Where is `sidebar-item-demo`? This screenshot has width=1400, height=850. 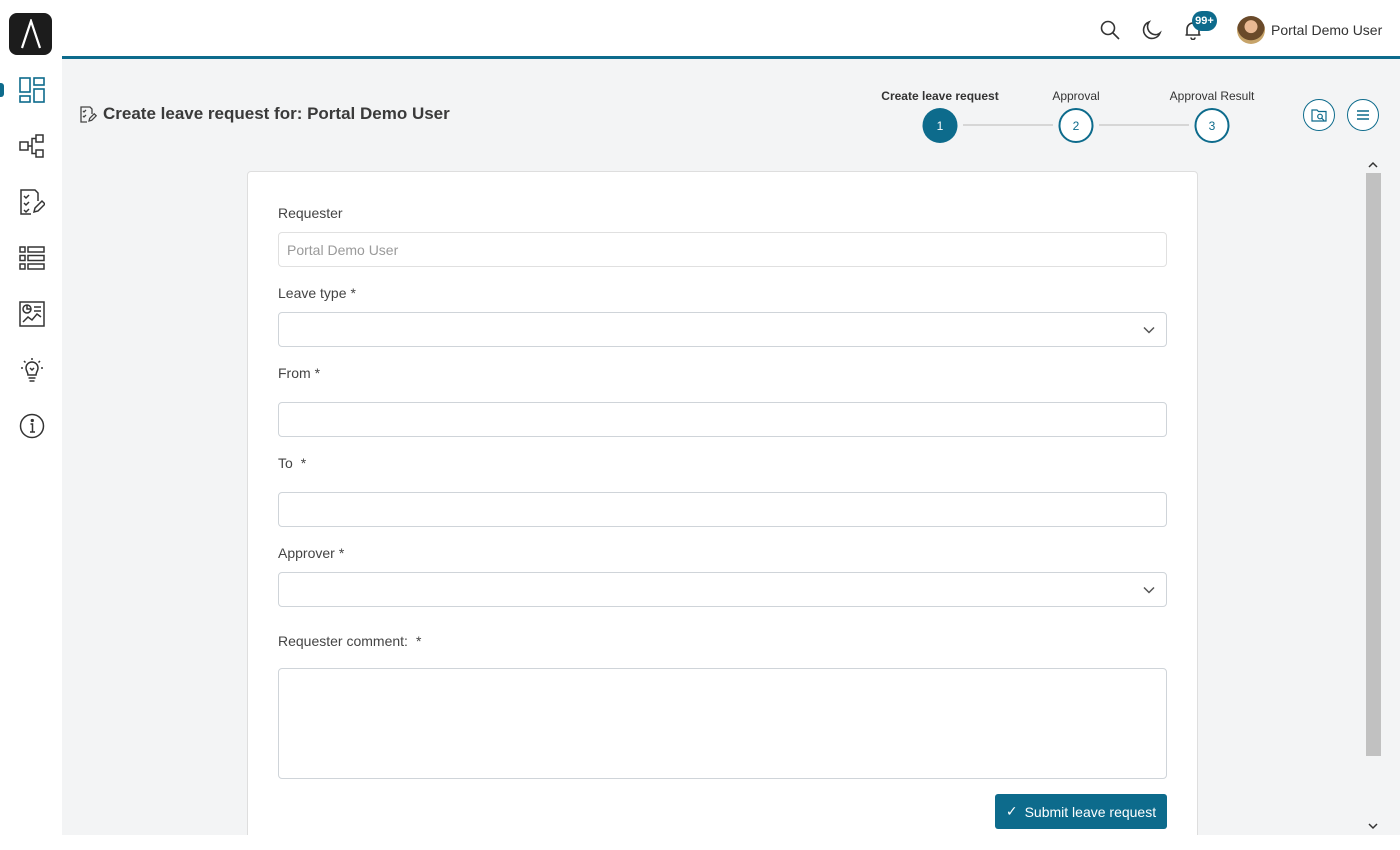
sidebar-item-demo is located at coordinates (32, 370).